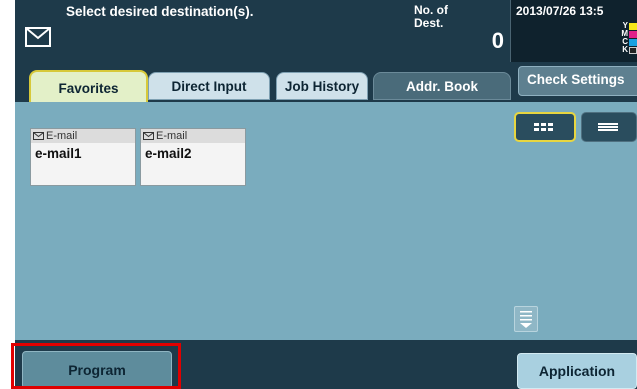  What do you see at coordinates (168, 153) in the screenshot?
I see `tile-name: e-mail2` at bounding box center [168, 153].